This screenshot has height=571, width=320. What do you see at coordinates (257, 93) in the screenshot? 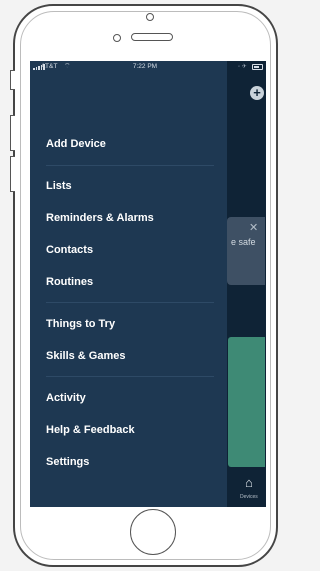
I see `add-icon: +` at bounding box center [257, 93].